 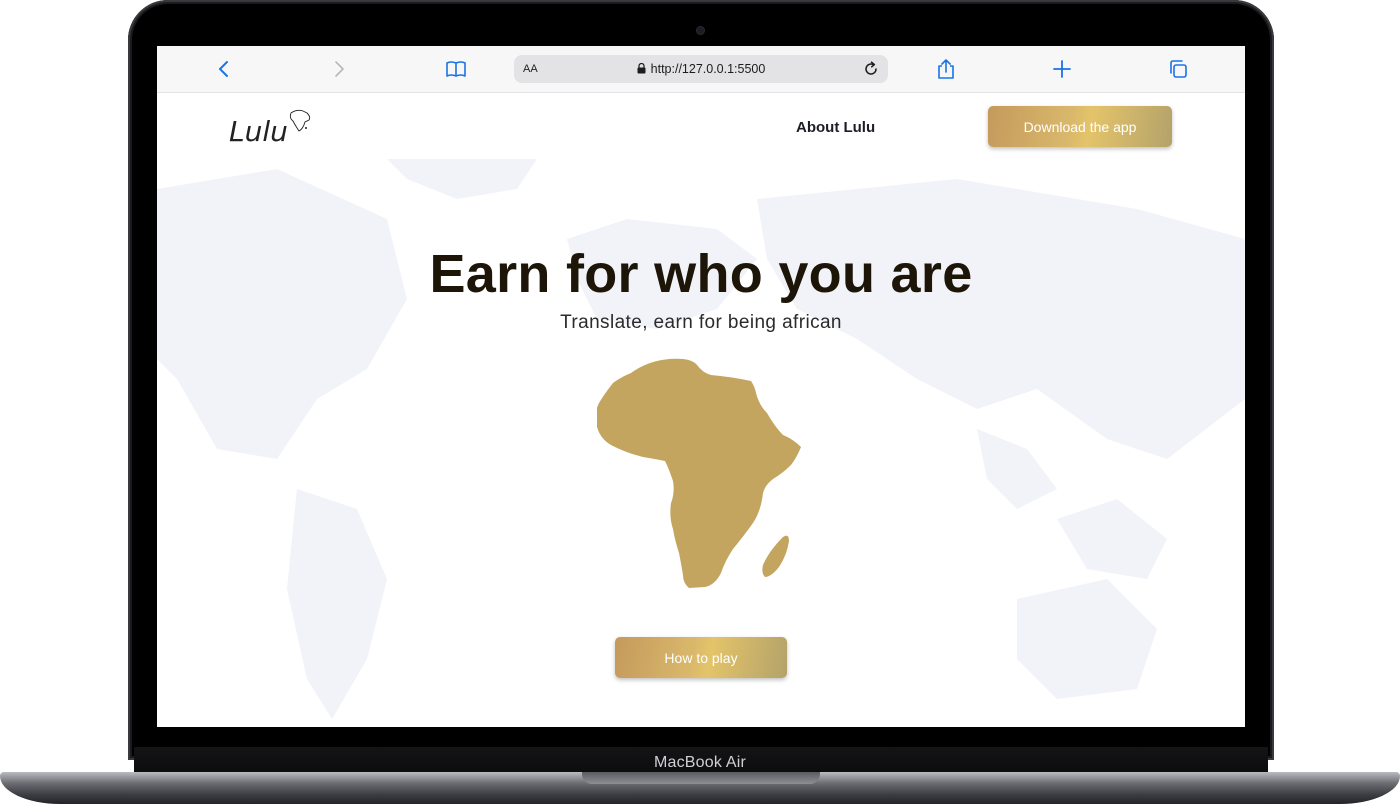 I want to click on lulu-logo: Lulu, so click(x=270, y=128).